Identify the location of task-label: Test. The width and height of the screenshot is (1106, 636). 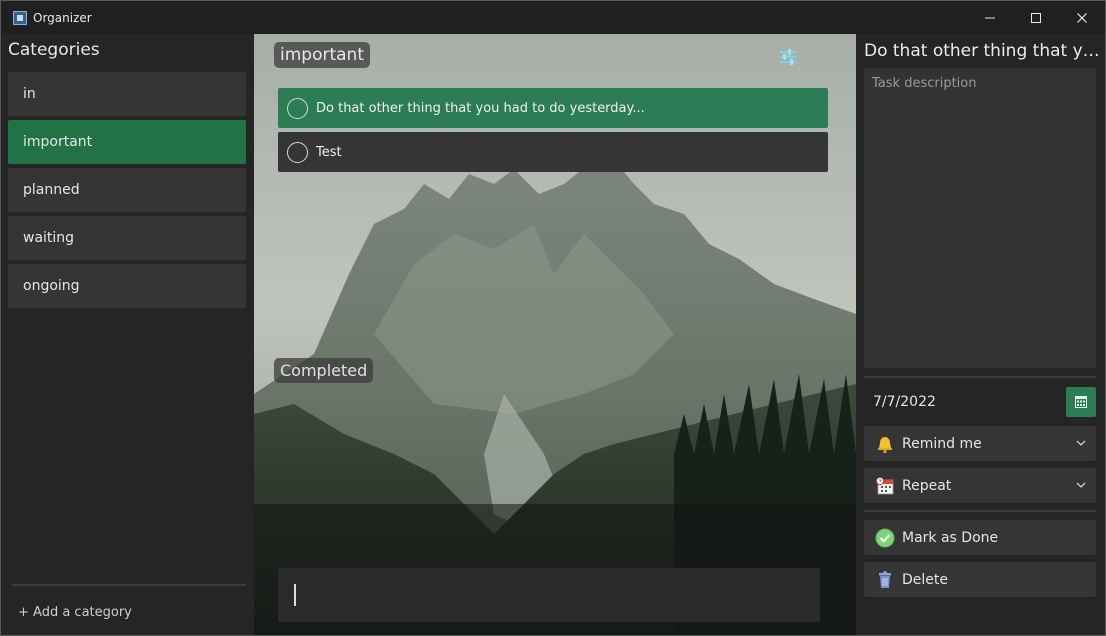
(329, 152).